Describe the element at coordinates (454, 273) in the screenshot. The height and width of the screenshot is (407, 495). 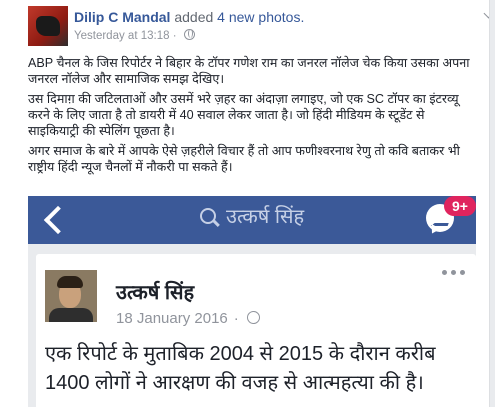
I see `more-options-icon` at that location.